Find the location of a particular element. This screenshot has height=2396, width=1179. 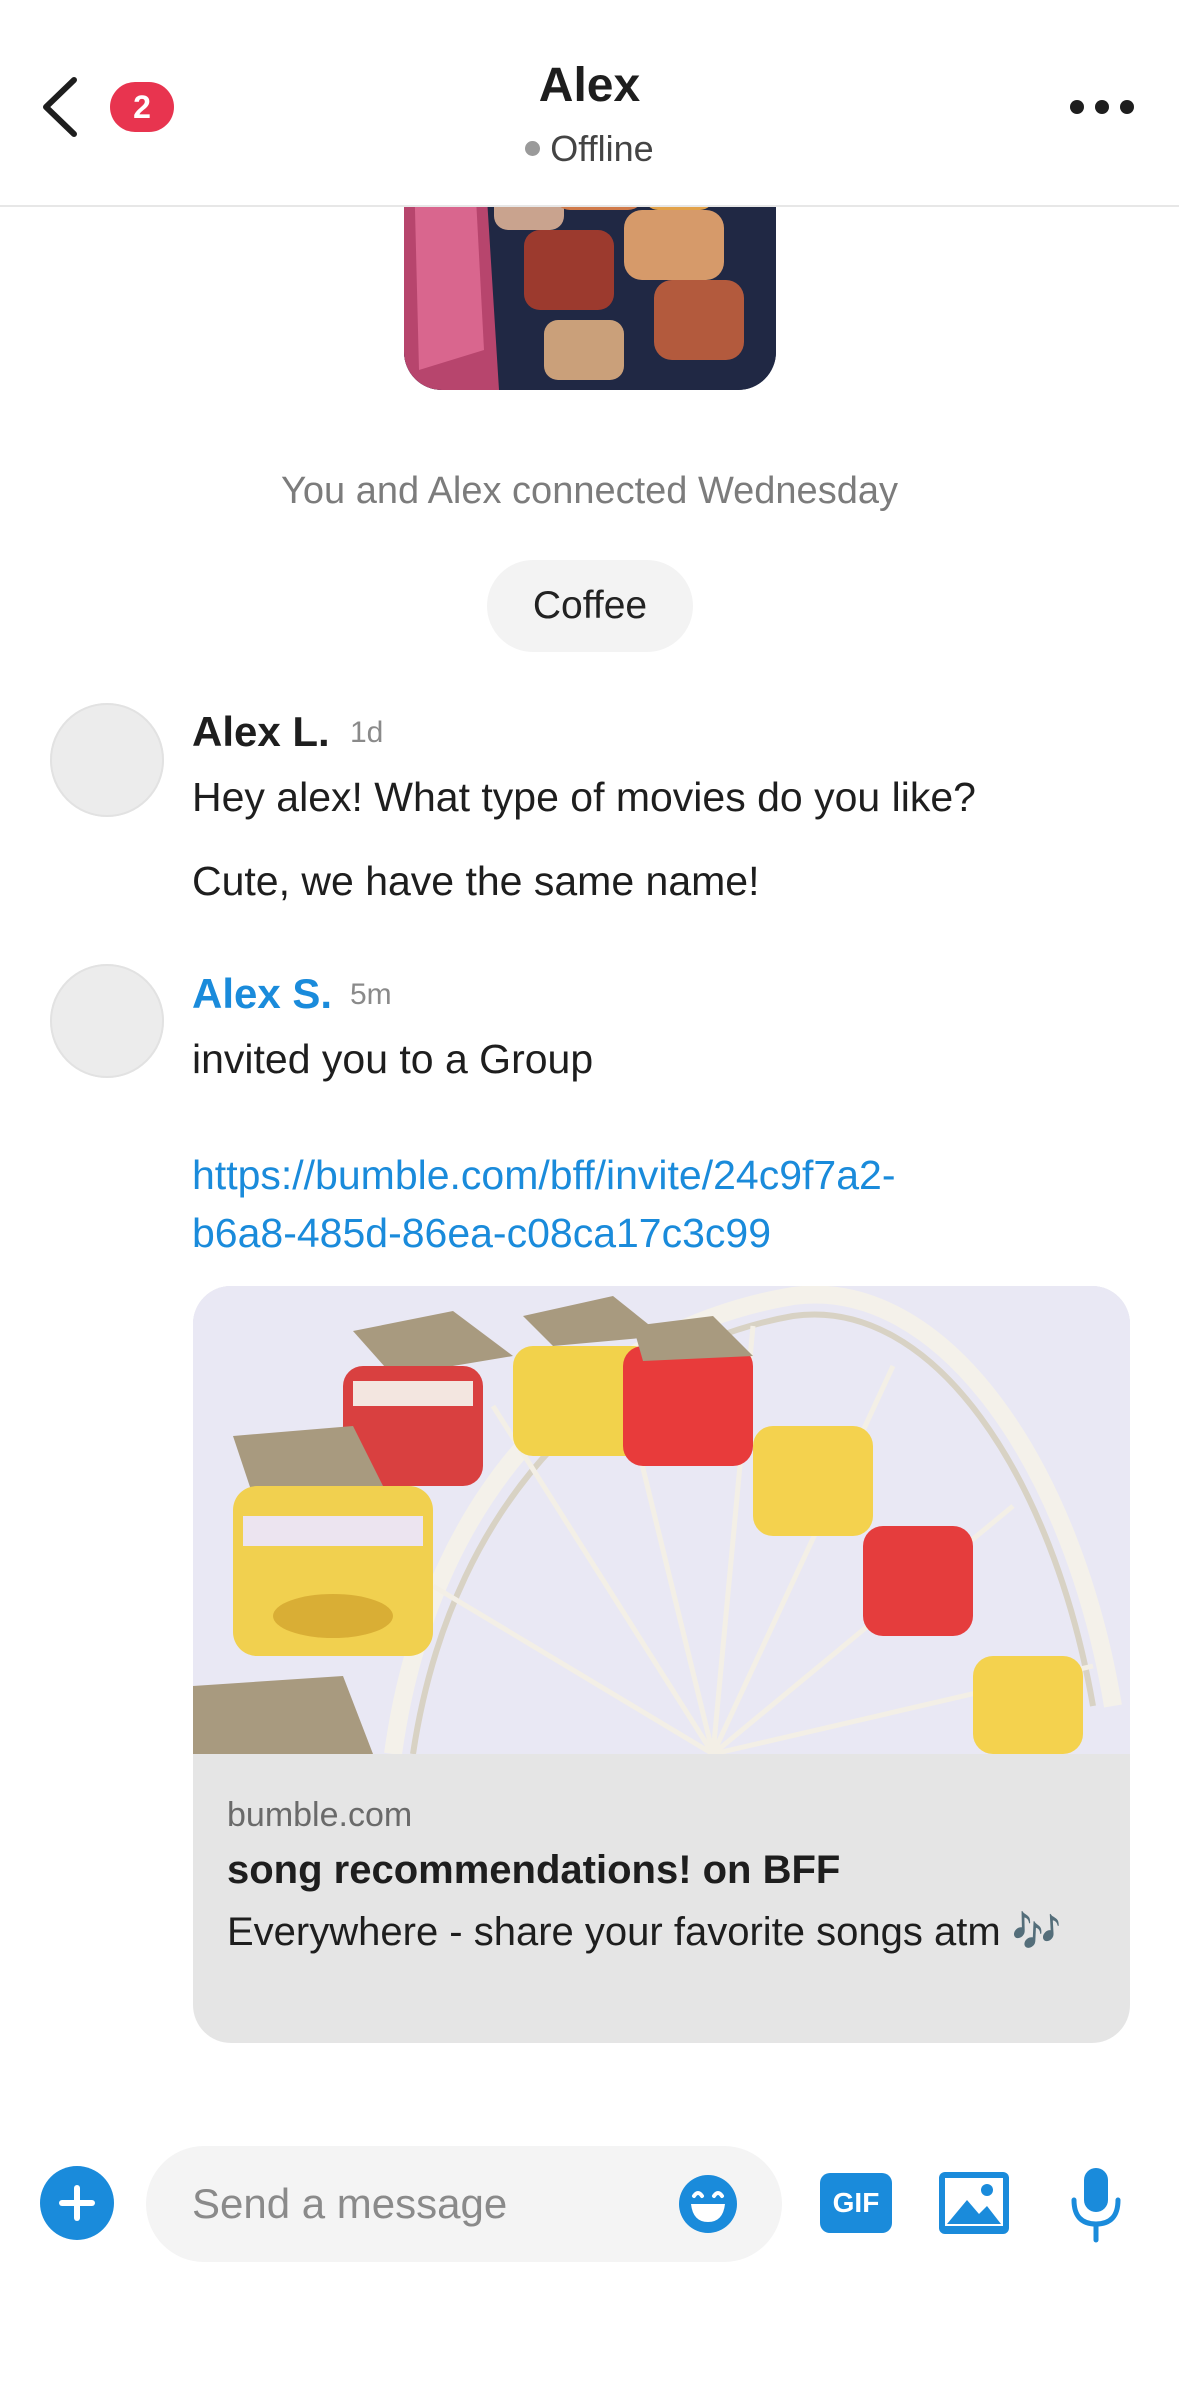

message-time: 1d is located at coordinates (367, 732).